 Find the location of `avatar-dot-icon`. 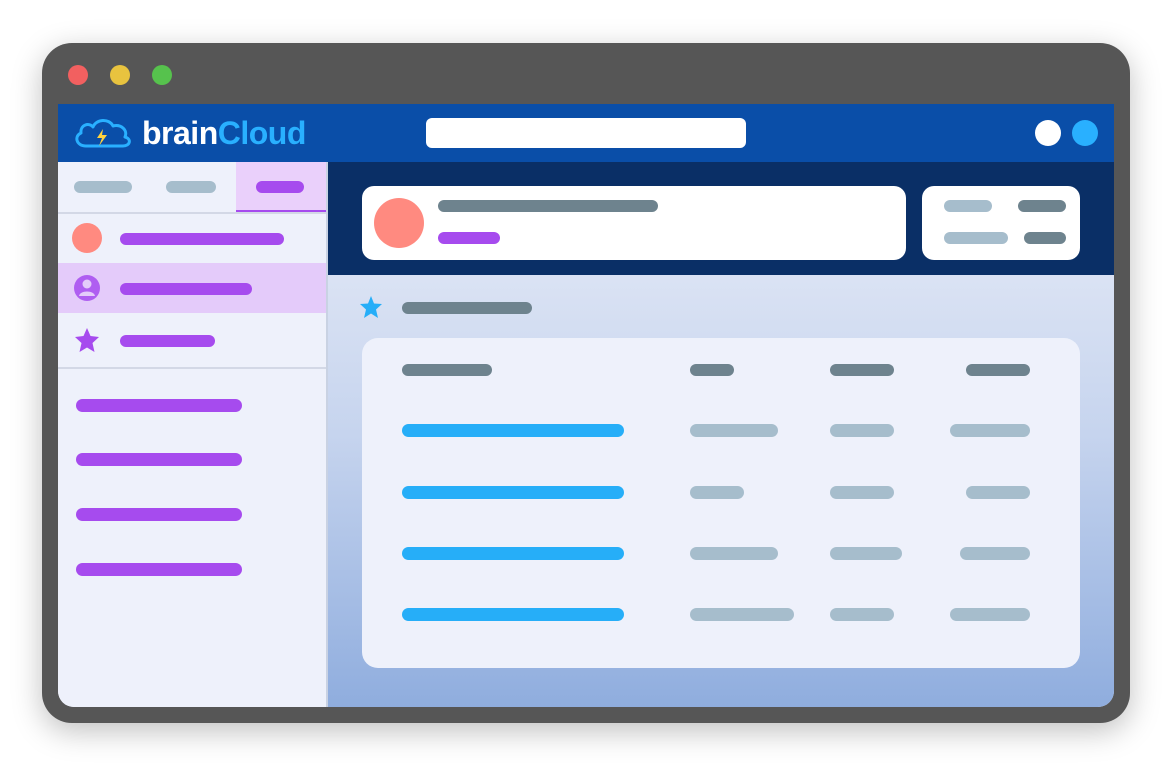

avatar-dot-icon is located at coordinates (87, 238).